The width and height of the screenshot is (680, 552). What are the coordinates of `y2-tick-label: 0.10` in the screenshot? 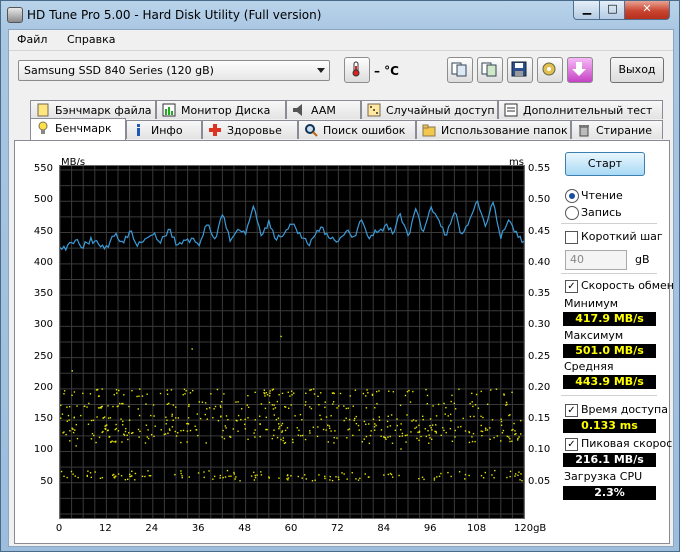 It's located at (539, 450).